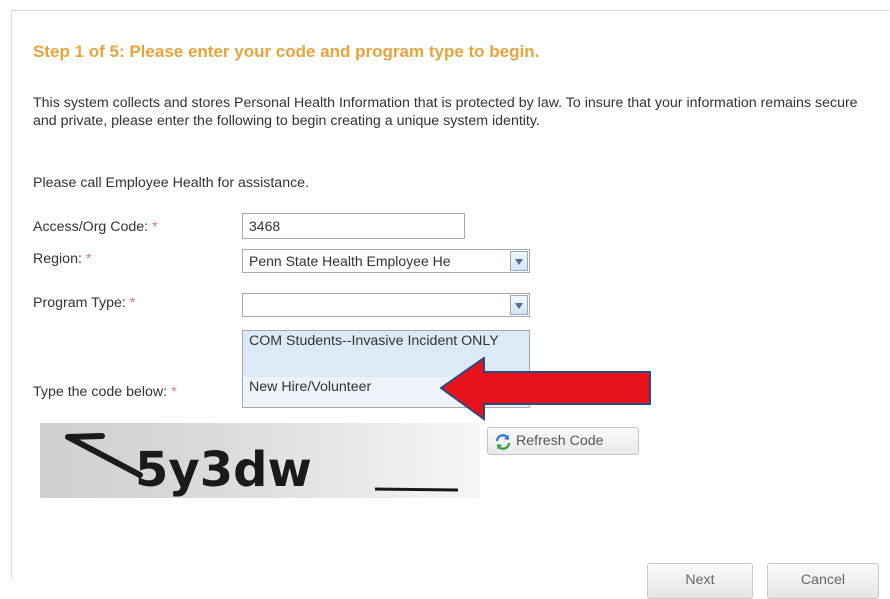  I want to click on refresh-code-label: Refresh Code, so click(560, 441).